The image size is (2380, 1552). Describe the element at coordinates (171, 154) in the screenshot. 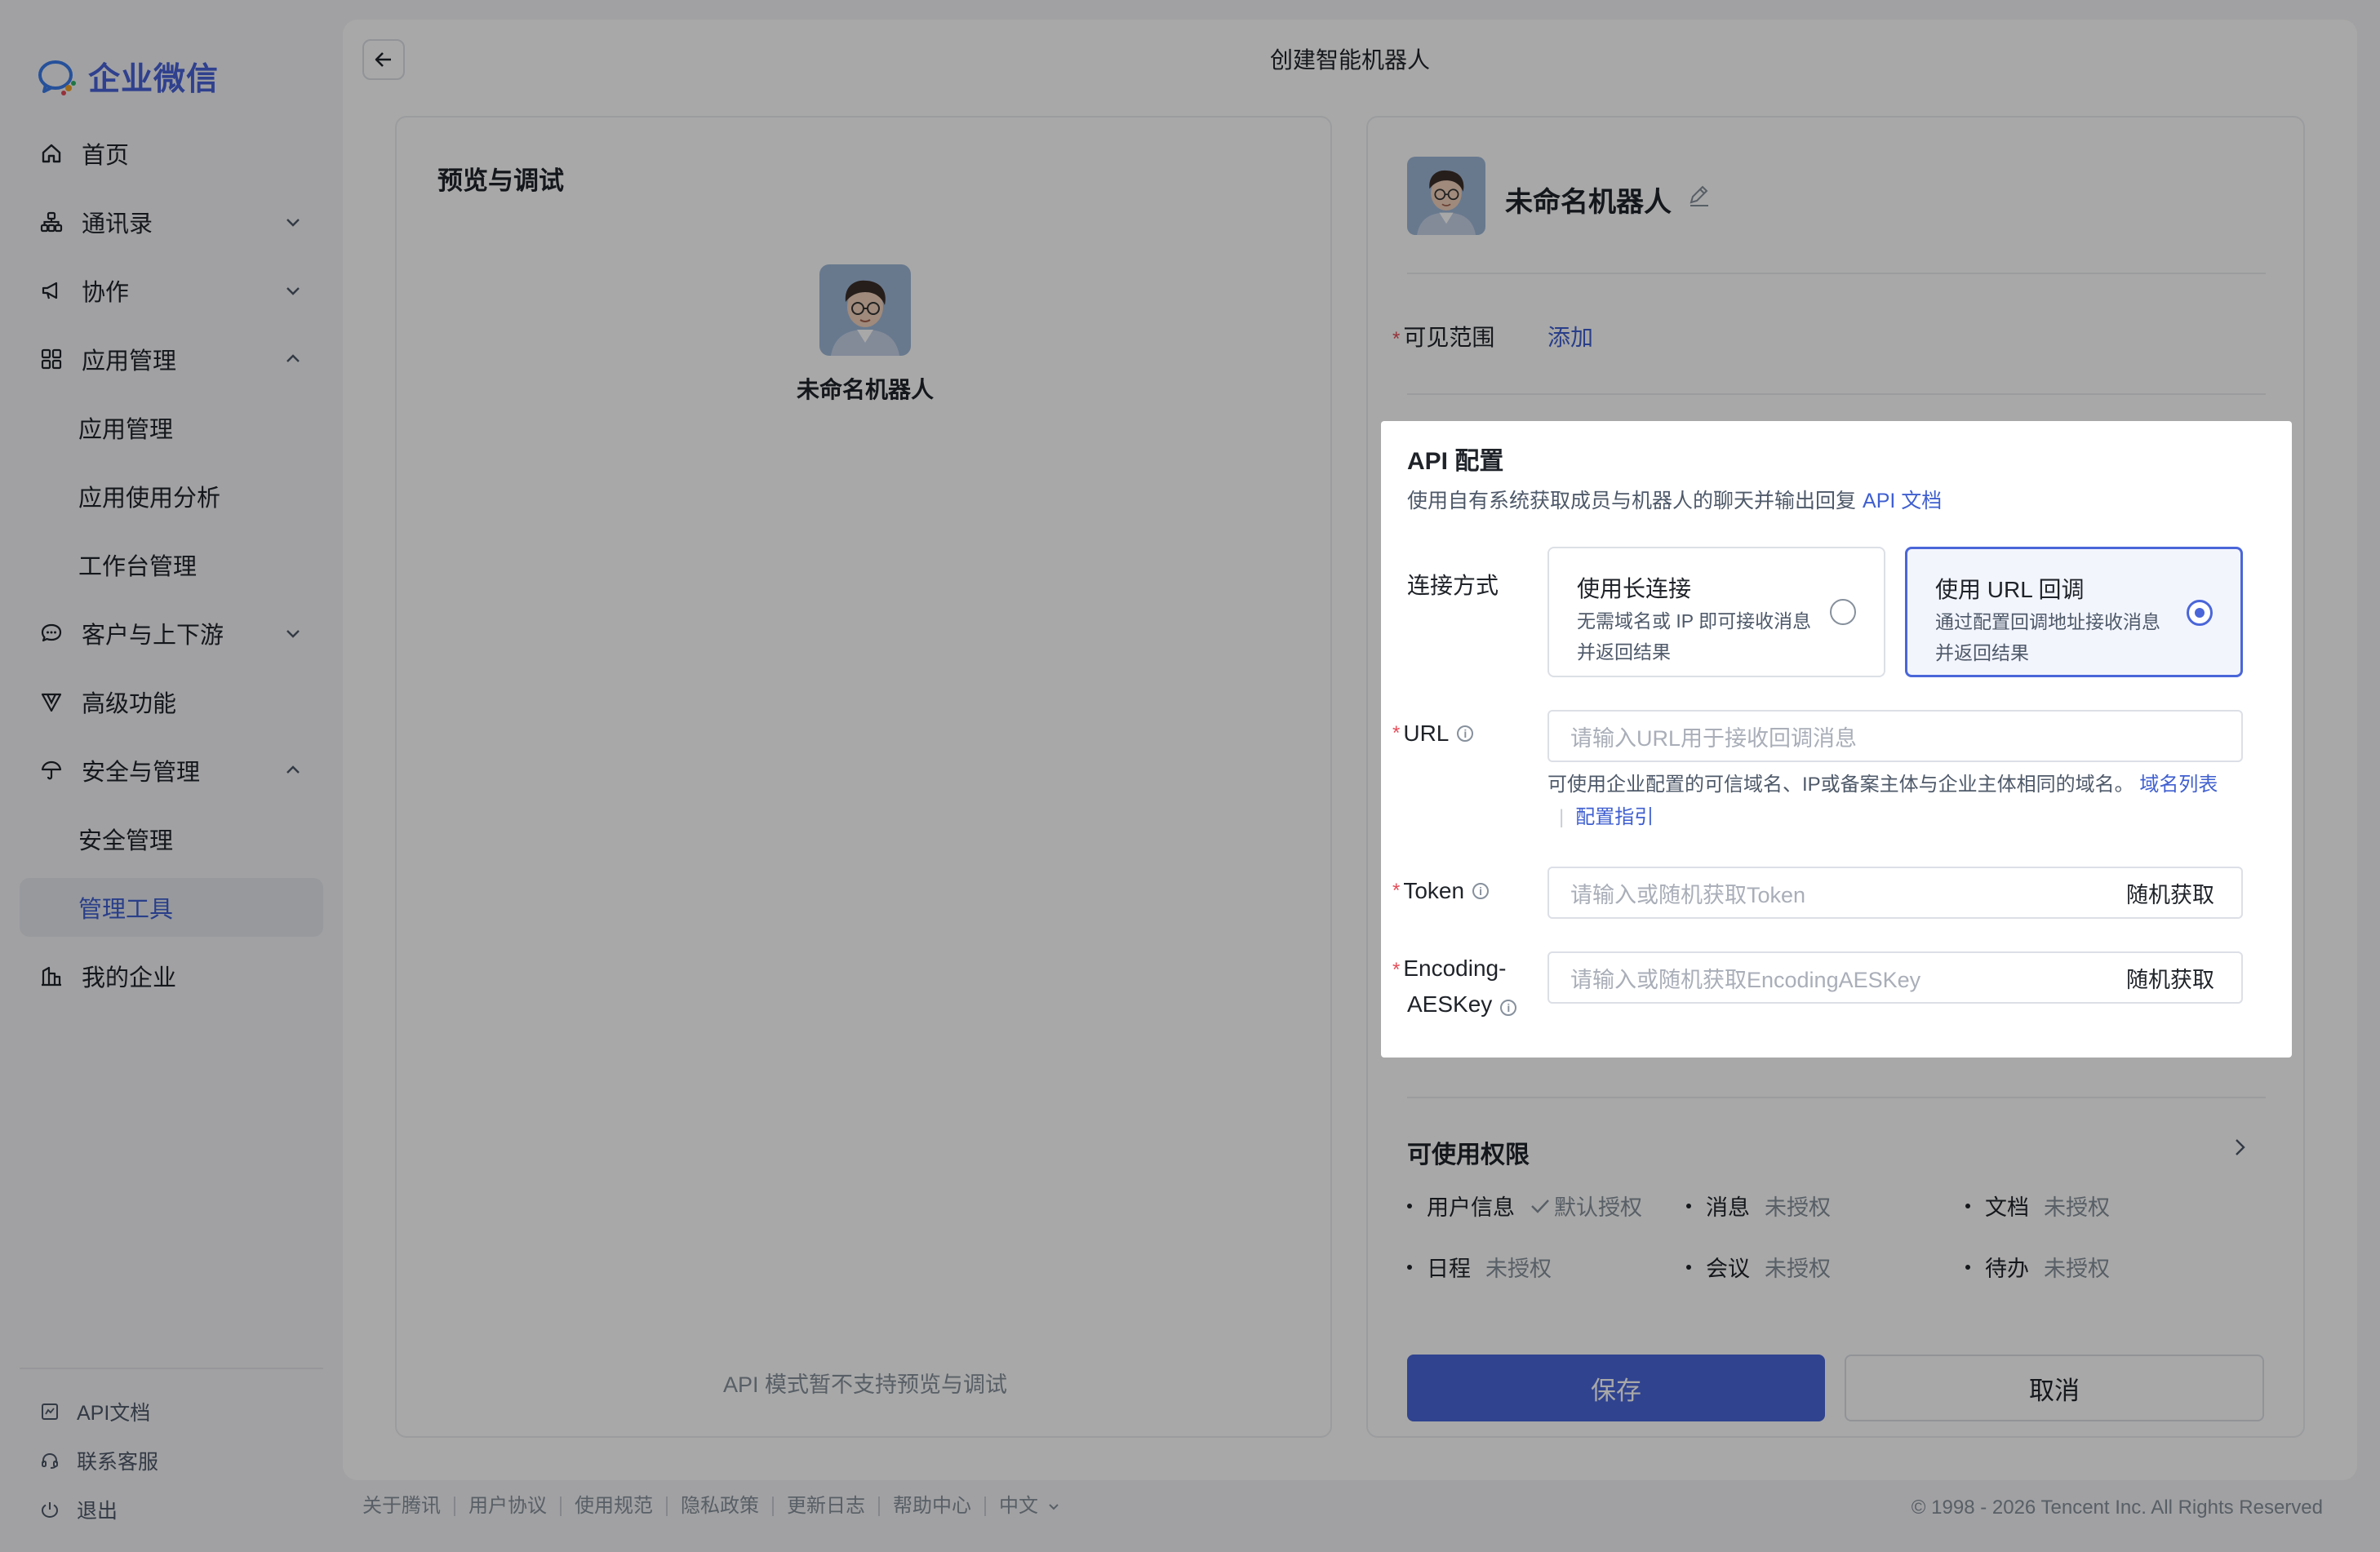

I see `sidebar-item-home: 首页` at that location.